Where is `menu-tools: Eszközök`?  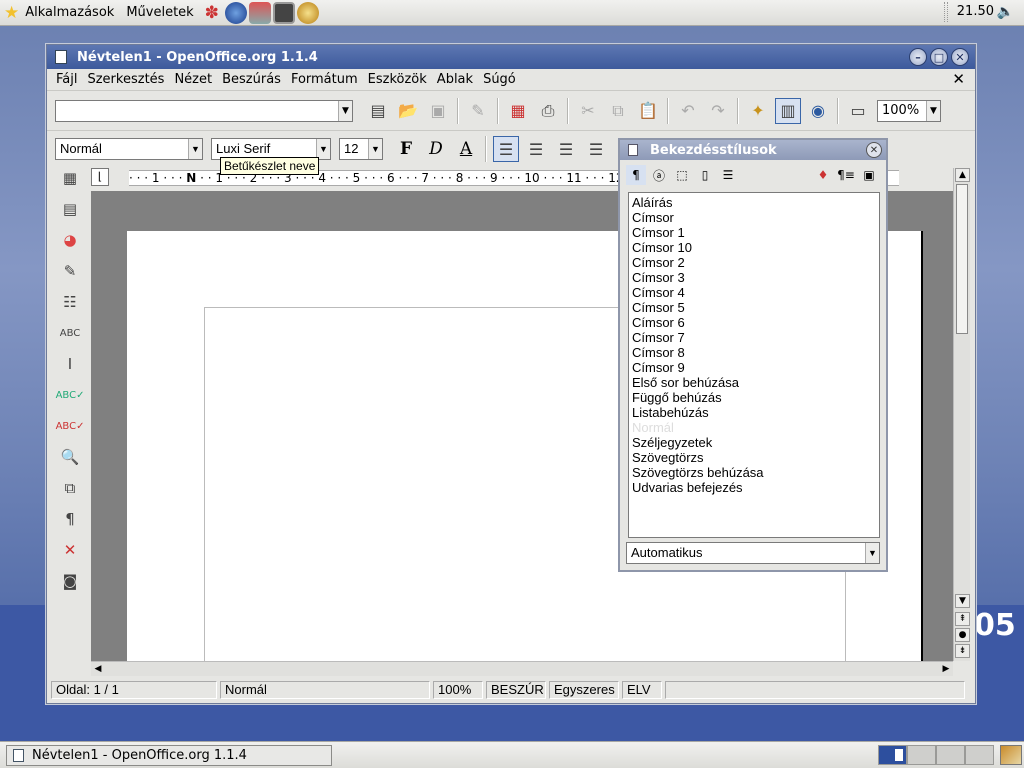 menu-tools: Eszközök is located at coordinates (397, 79).